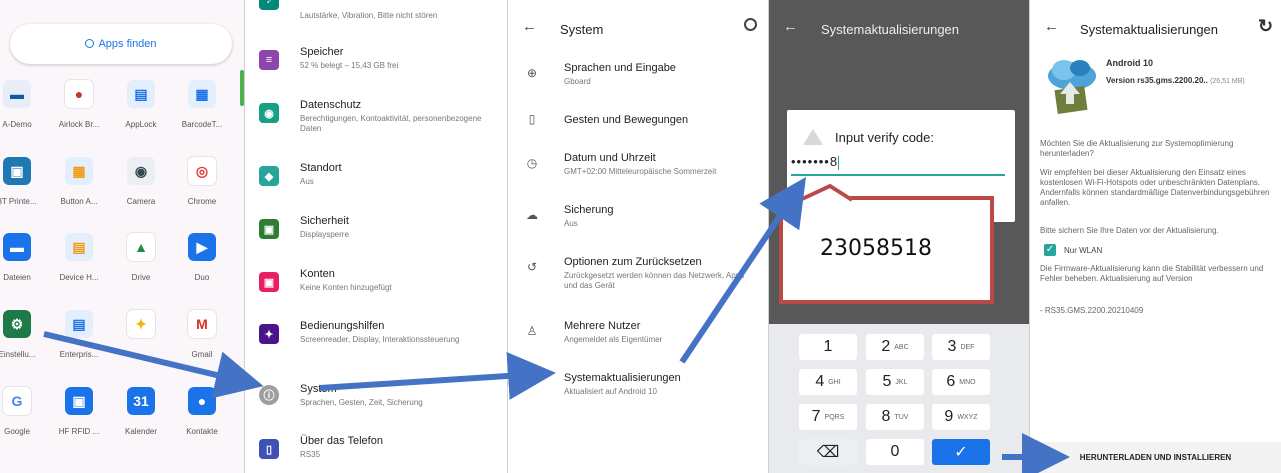  Describe the element at coordinates (341, 441) in the screenshot. I see `settings-item-title: Über das Telefon` at that location.